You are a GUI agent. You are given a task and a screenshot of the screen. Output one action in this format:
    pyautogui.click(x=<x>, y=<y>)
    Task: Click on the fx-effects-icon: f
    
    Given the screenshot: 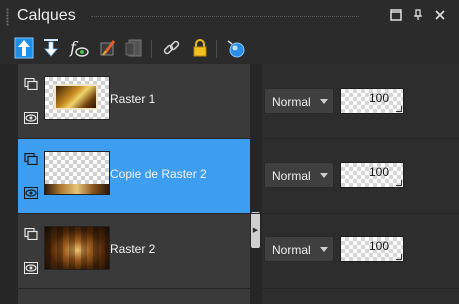 What is the action you would take?
    pyautogui.click(x=79, y=47)
    